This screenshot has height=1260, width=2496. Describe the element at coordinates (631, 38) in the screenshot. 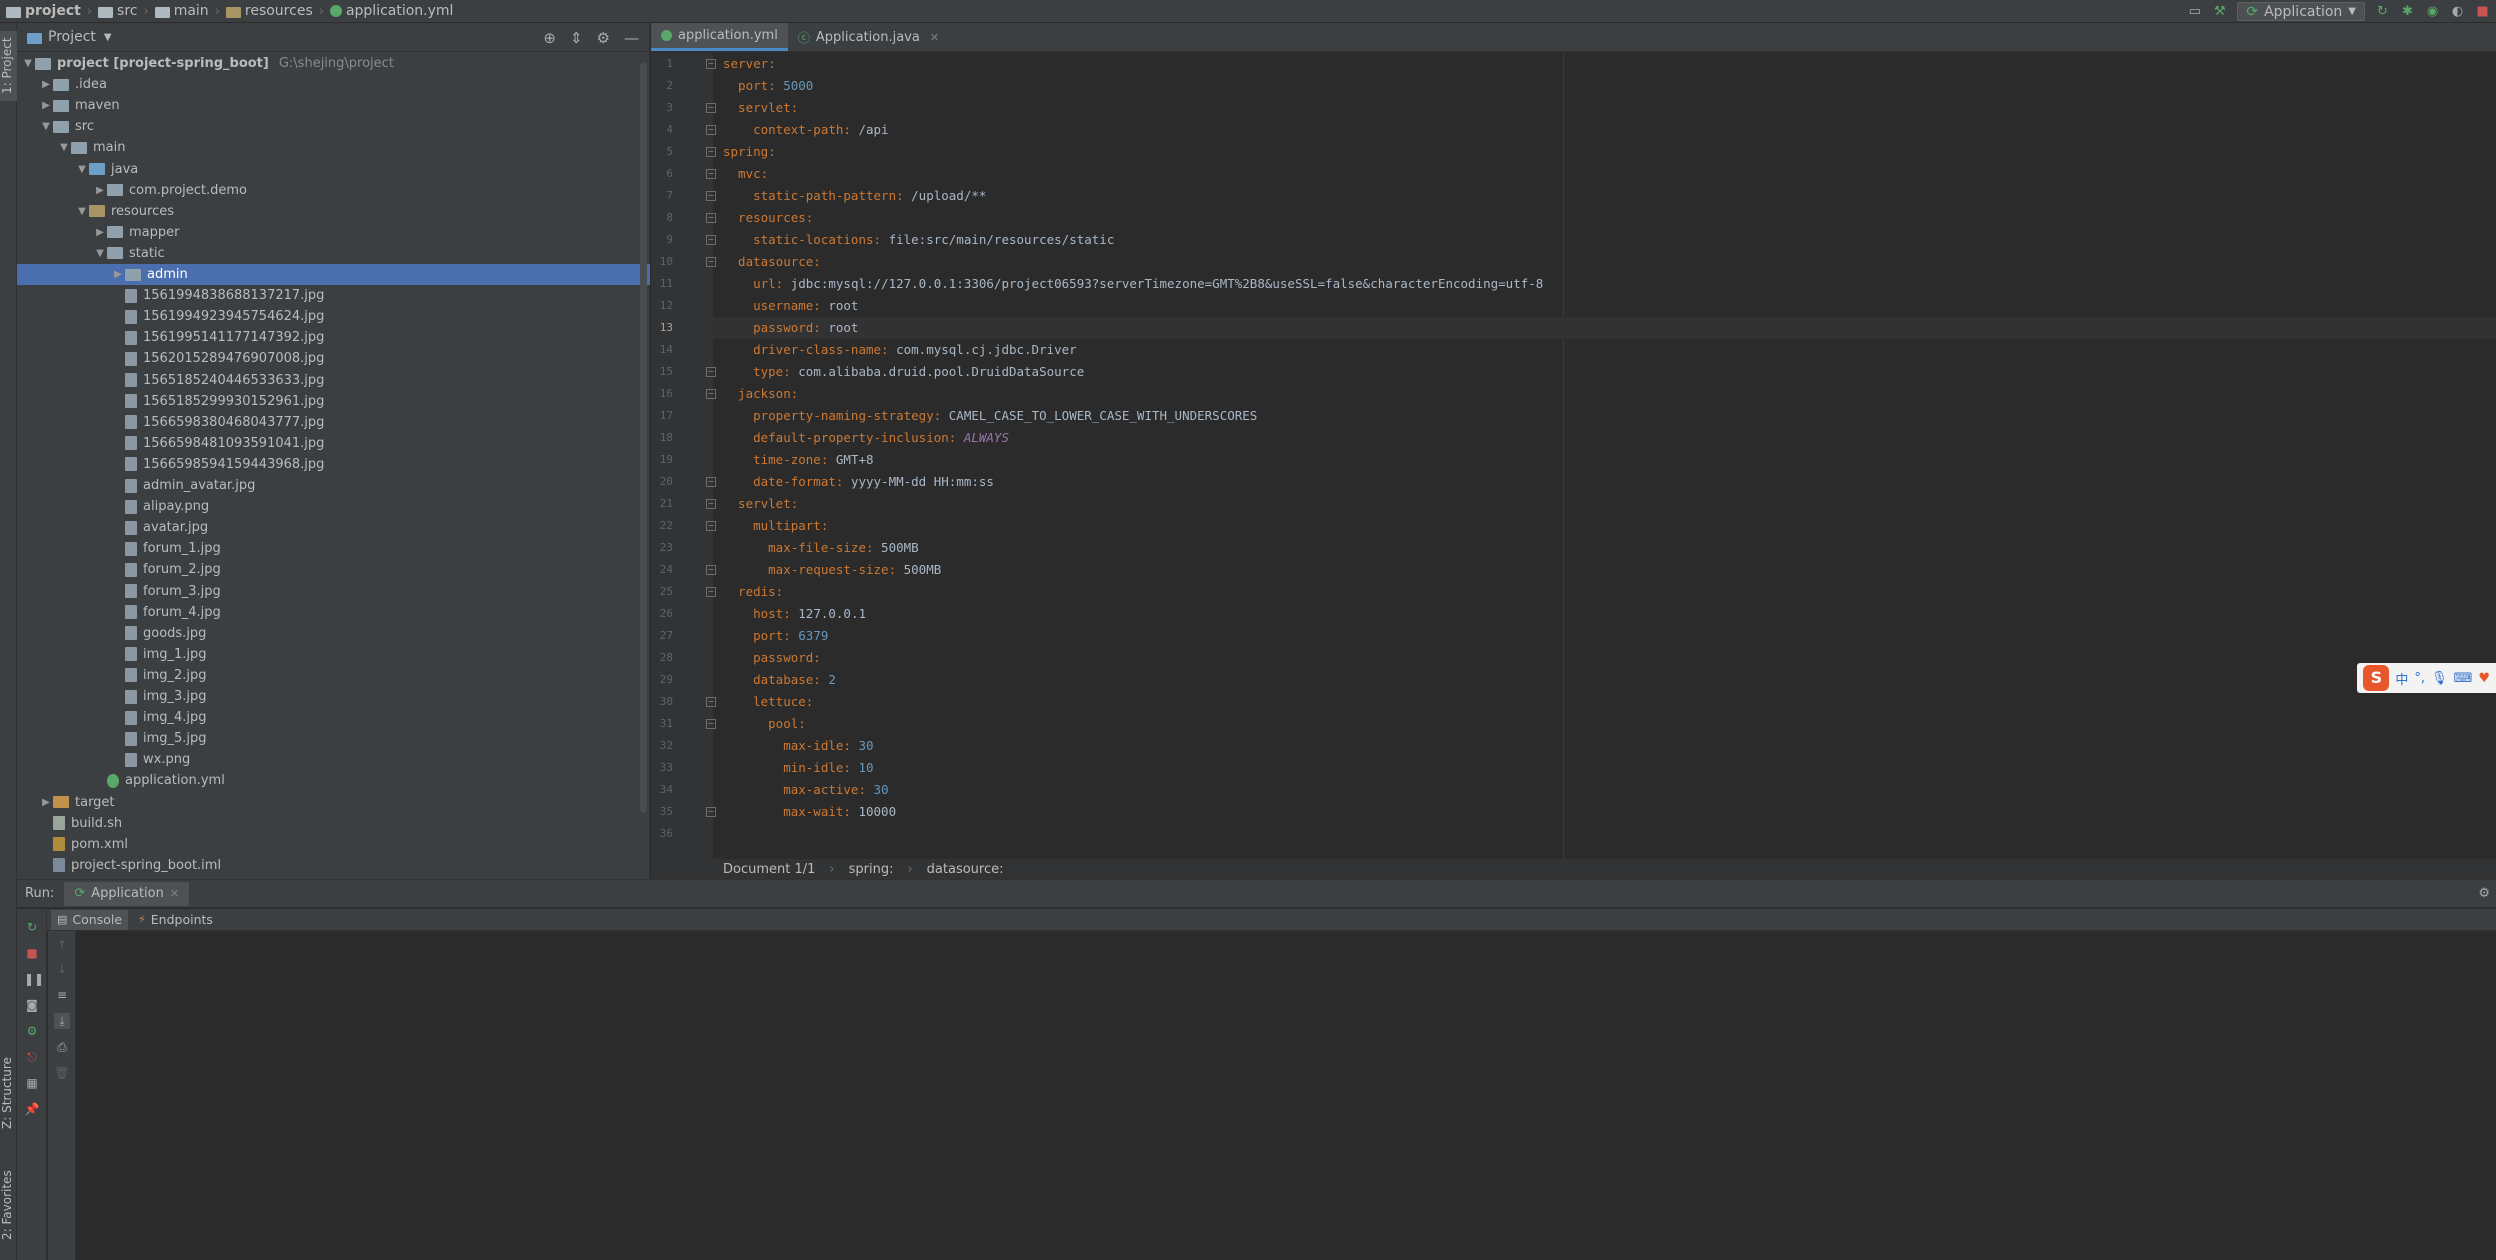

I see `minimize-icon: —` at that location.